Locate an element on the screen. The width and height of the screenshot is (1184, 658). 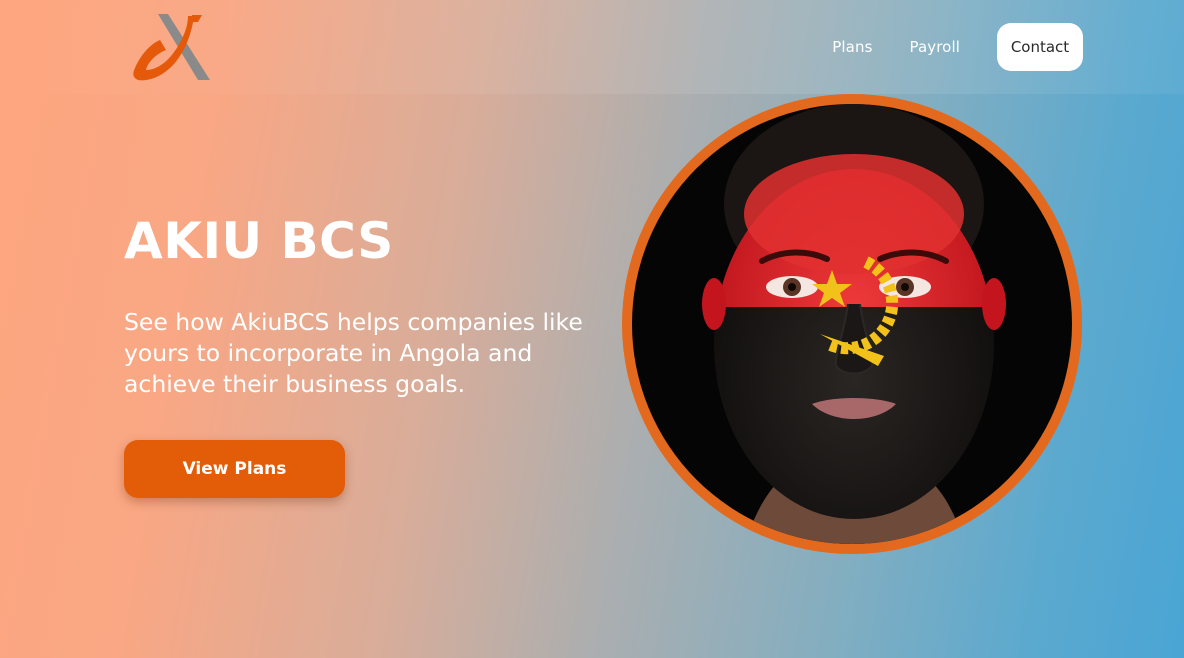
main-nav: Plans Payroll Contact is located at coordinates (957, 47).